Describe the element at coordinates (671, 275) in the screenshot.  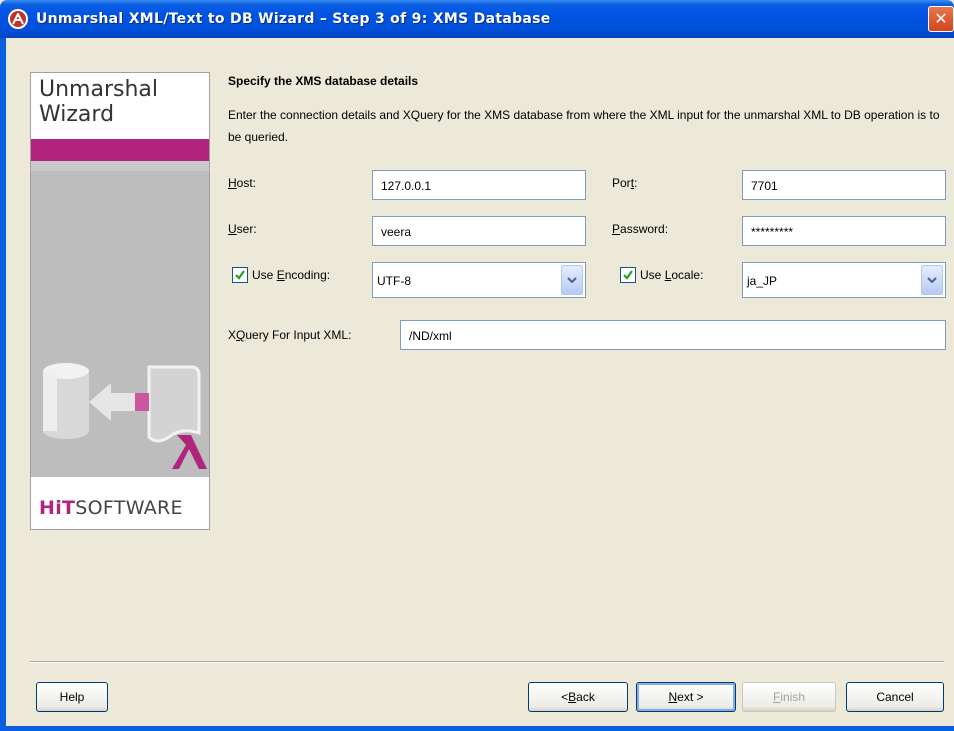
I see `use-locale-label: Use Locale:` at that location.